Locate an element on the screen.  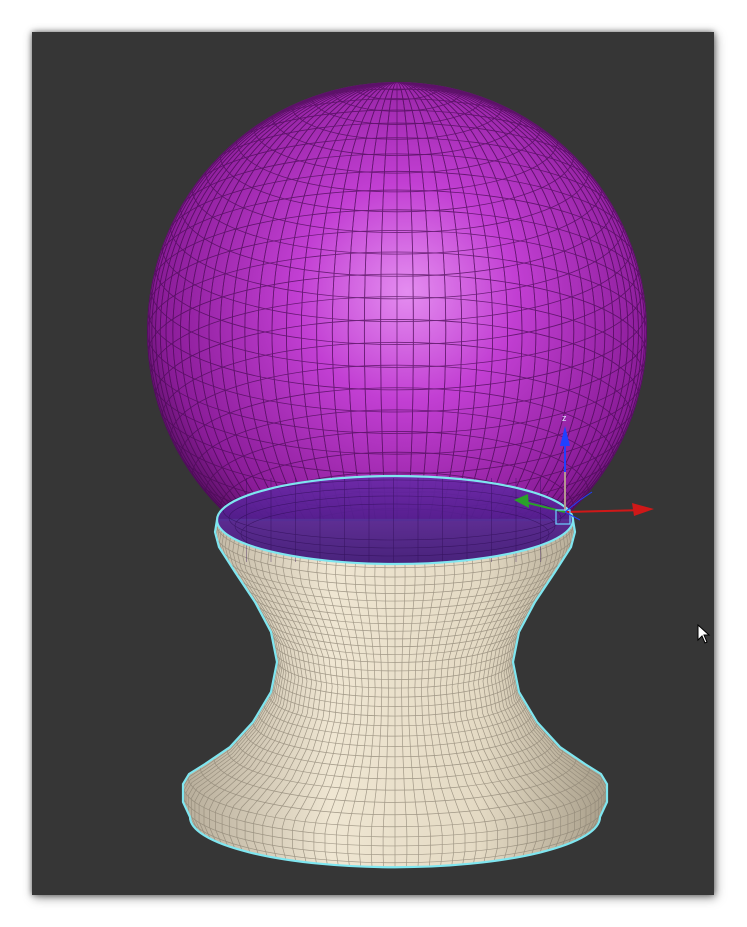
pedestal-top-cap is located at coordinates (395, 520).